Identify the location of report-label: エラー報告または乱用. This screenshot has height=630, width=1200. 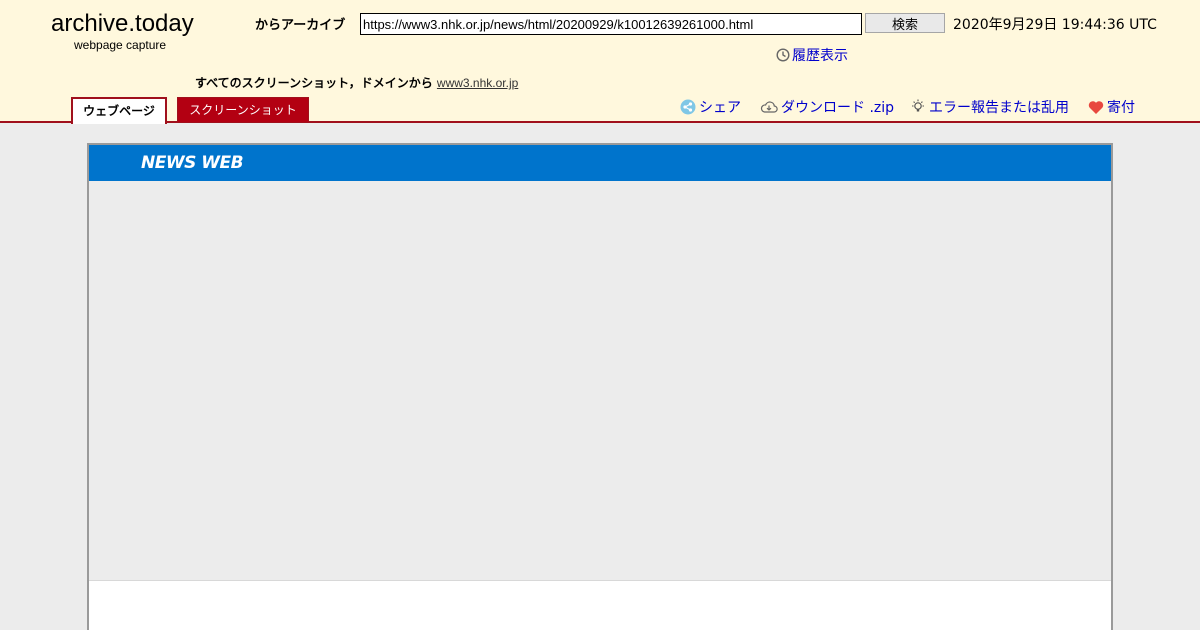
(999, 108).